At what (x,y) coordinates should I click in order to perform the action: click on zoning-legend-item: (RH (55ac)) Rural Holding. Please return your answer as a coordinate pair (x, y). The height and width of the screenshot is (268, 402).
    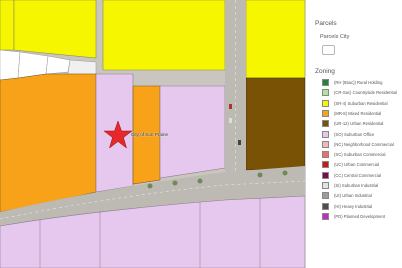
    Looking at the image, I should click on (352, 82).